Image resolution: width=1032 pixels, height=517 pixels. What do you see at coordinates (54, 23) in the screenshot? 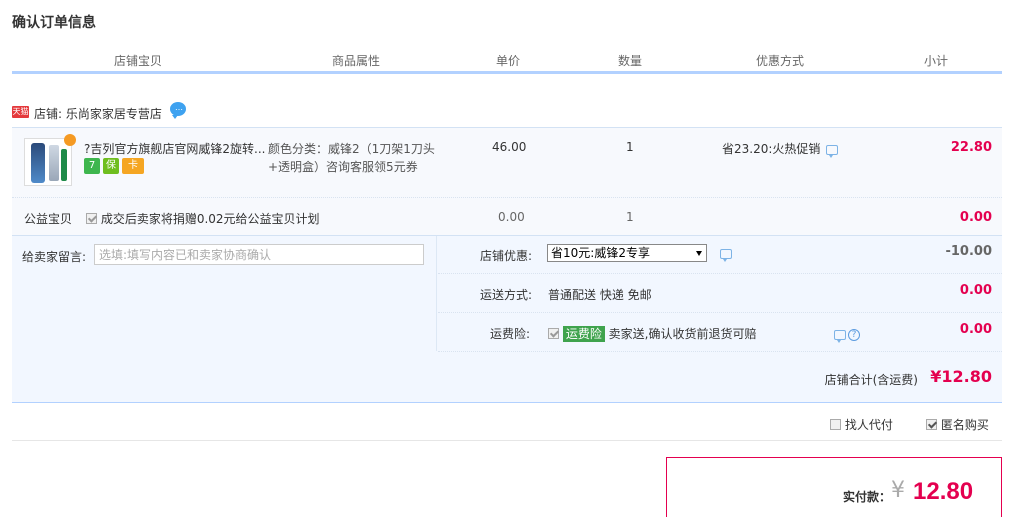
I see `page-title: 确认订单信息` at bounding box center [54, 23].